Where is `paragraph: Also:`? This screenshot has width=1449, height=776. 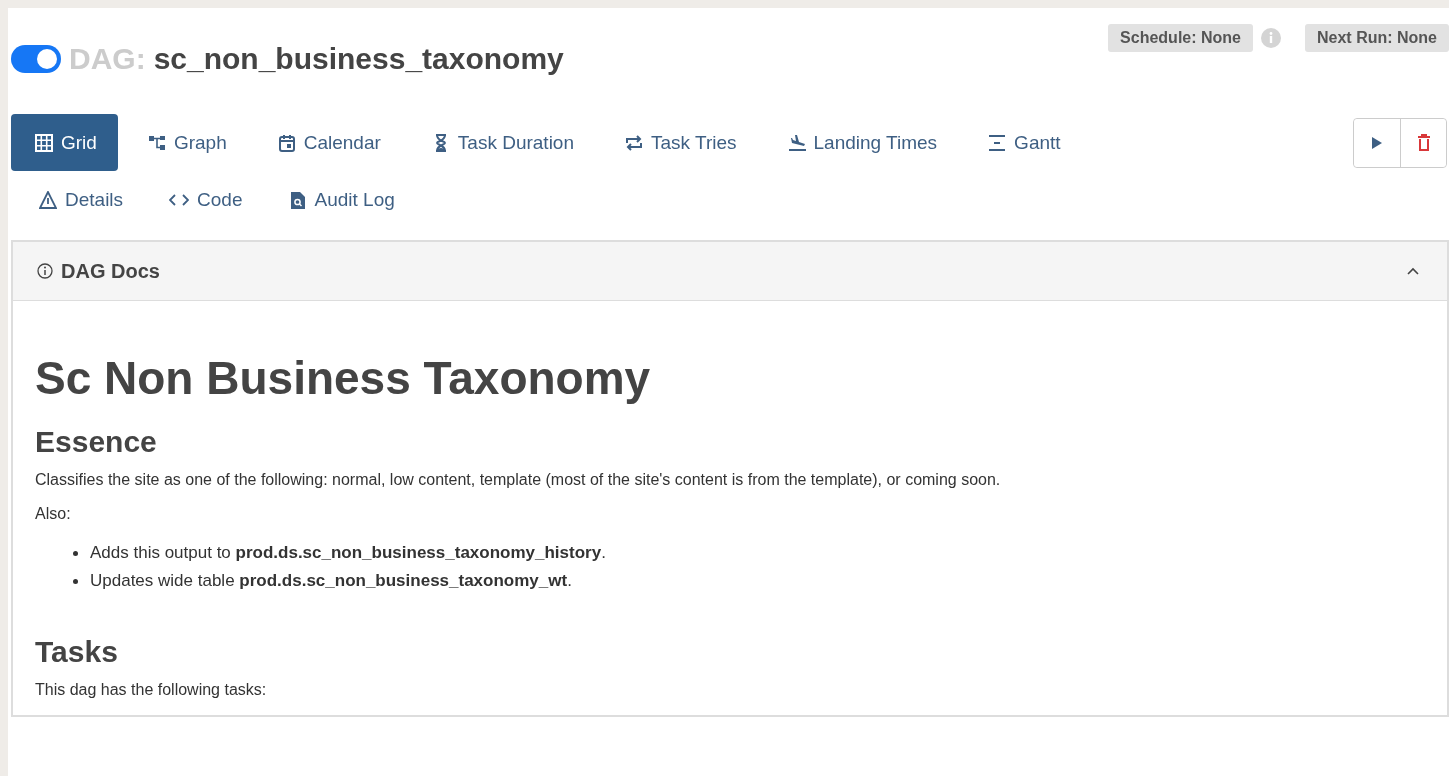
paragraph: Also: is located at coordinates (53, 514).